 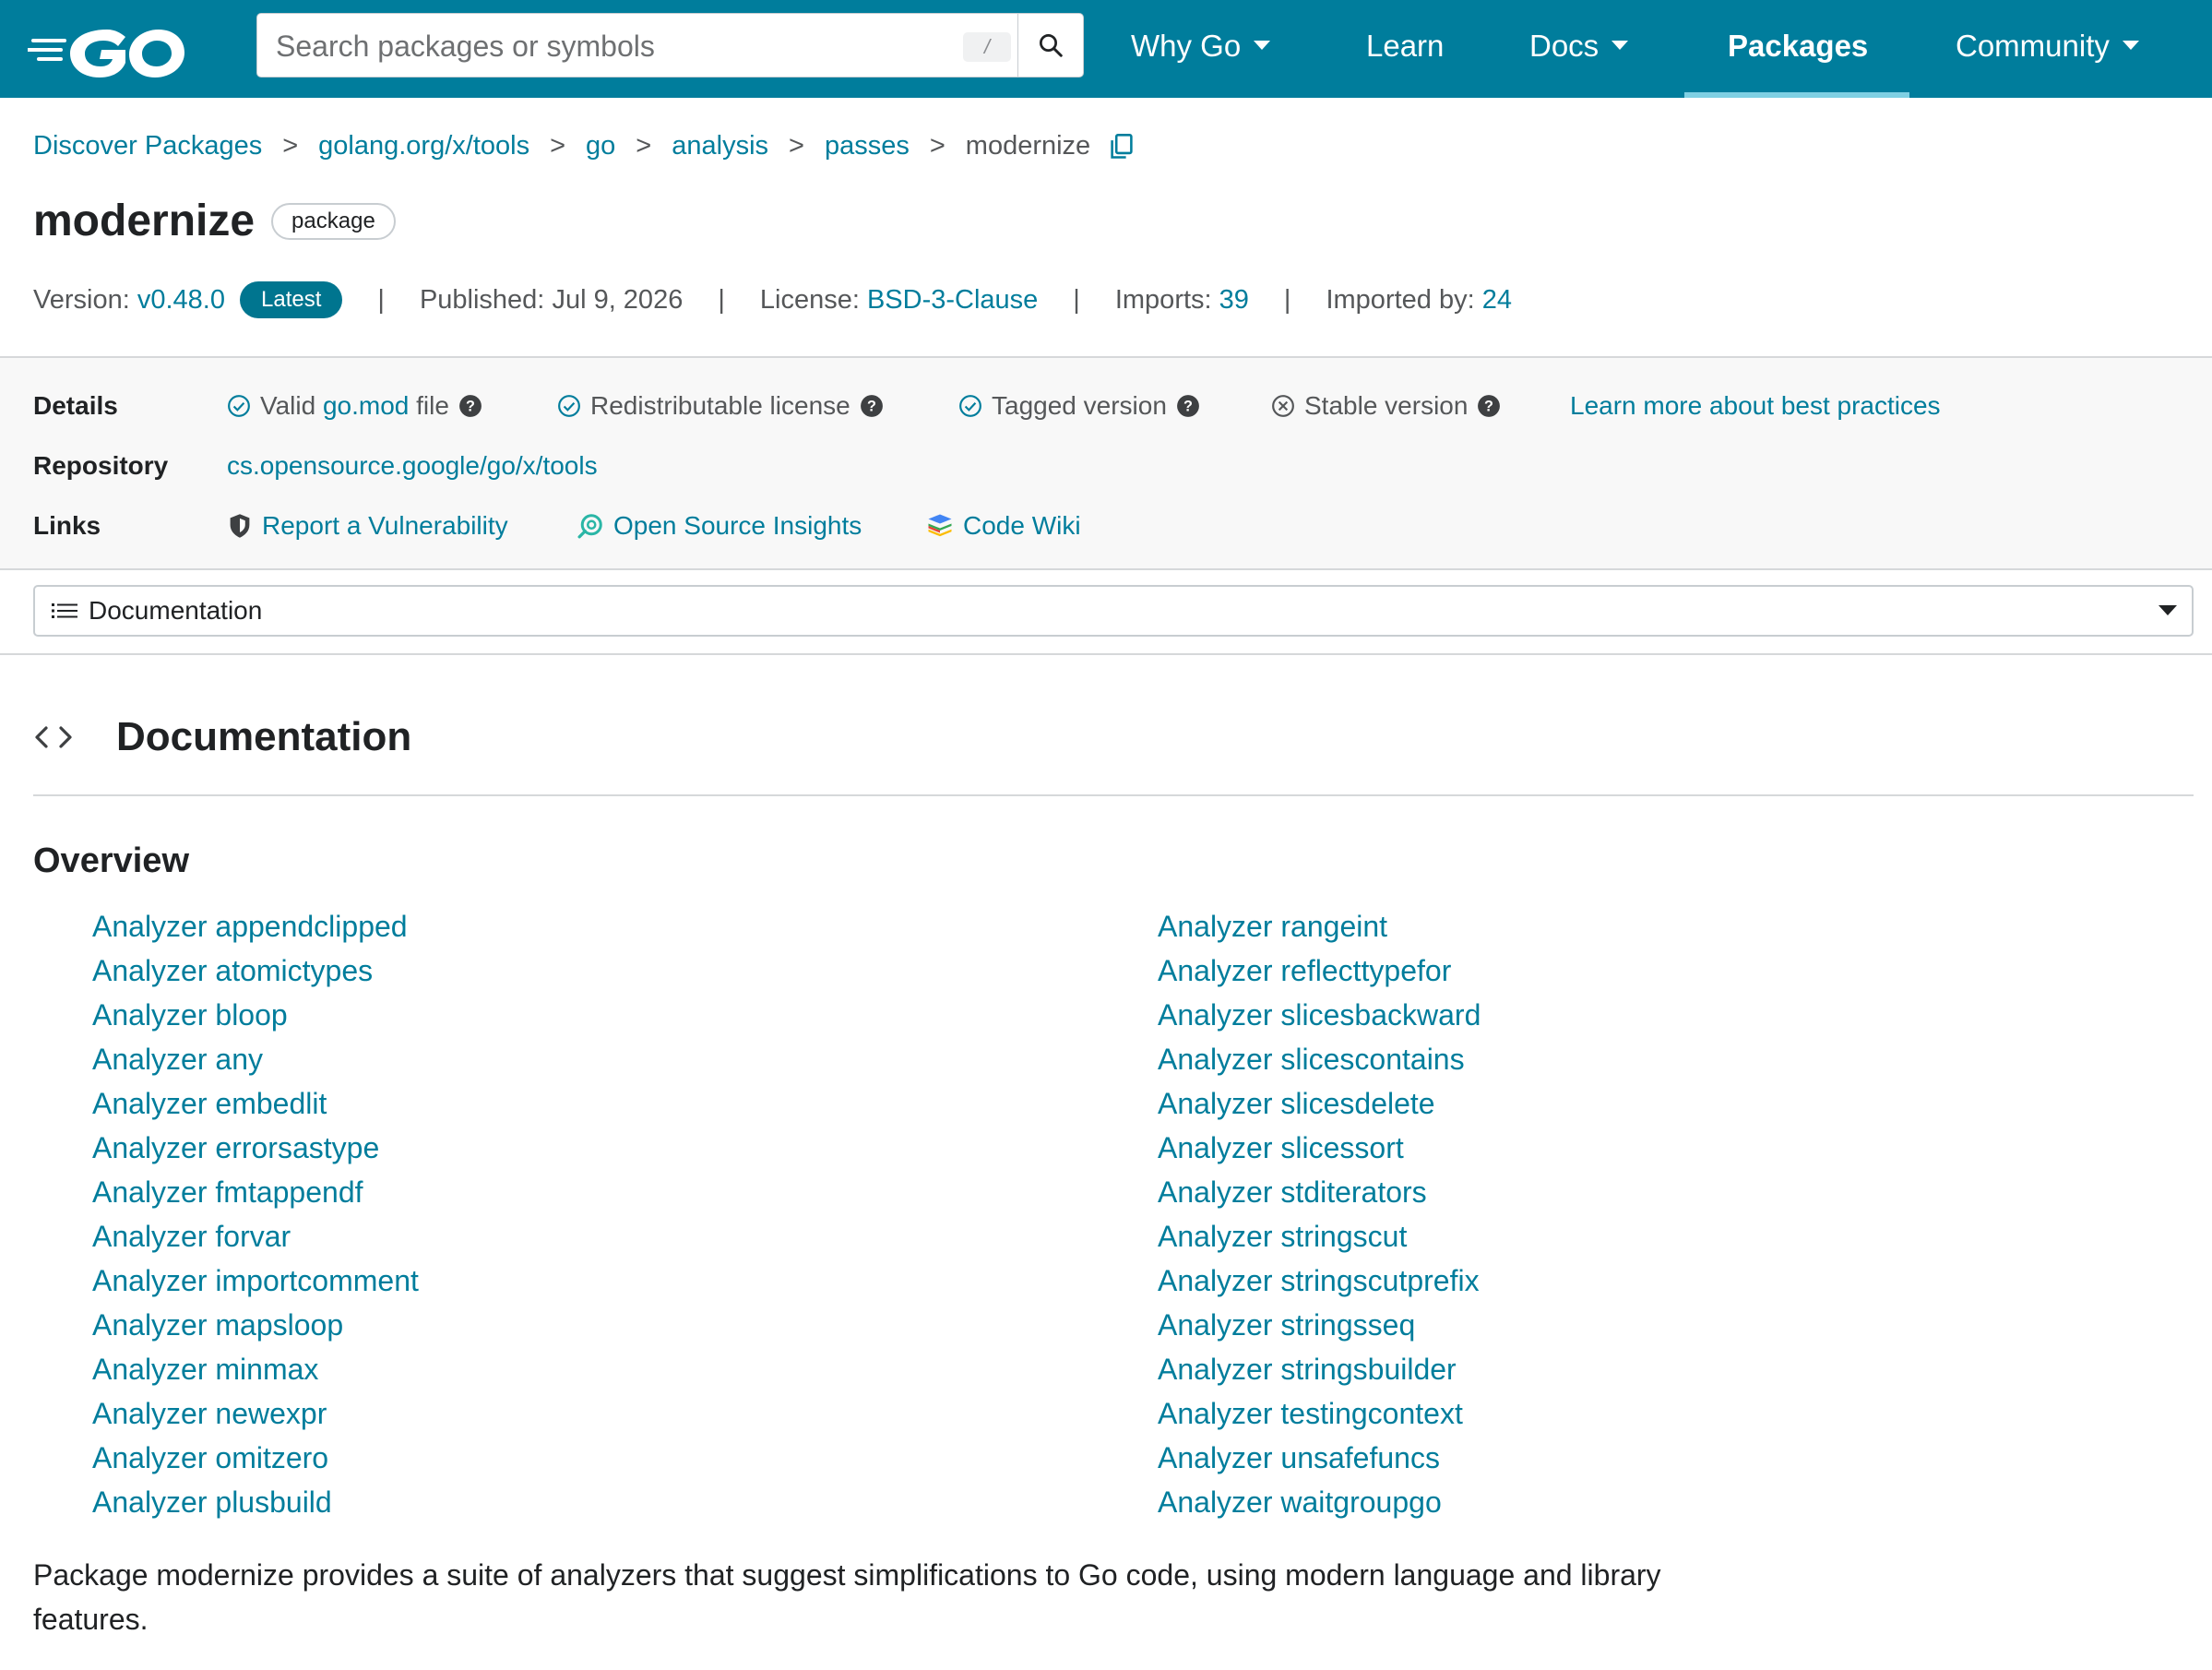 I want to click on page-title: modernize, so click(x=144, y=221).